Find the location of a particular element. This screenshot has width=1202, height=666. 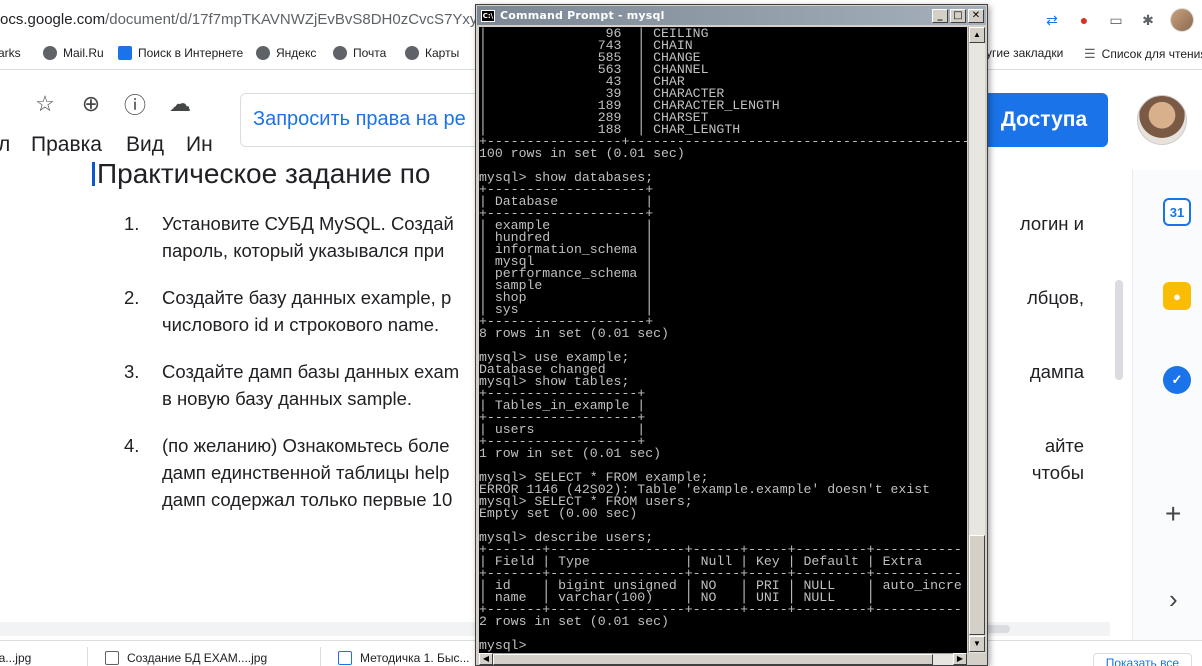

bookmark-item: ☰ Список для чтения is located at coordinates (1143, 54).